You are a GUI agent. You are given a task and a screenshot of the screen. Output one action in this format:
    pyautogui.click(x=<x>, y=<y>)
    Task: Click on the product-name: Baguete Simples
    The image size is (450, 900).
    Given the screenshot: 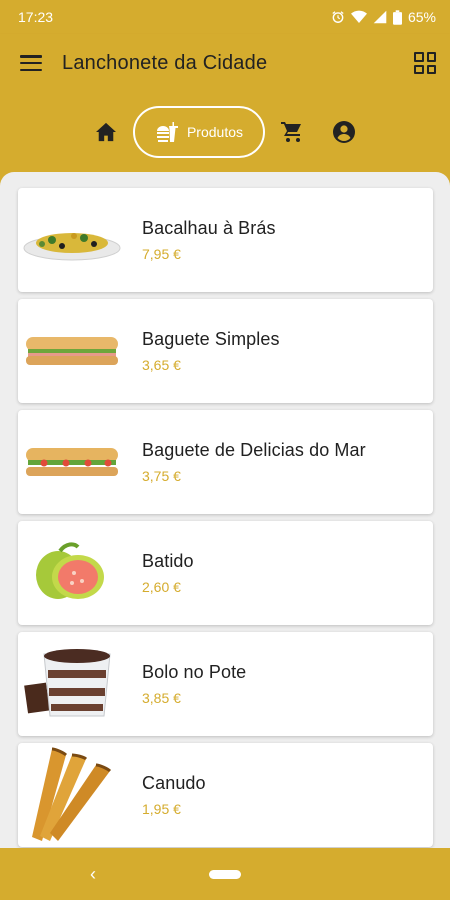 What is the action you would take?
    pyautogui.click(x=211, y=339)
    